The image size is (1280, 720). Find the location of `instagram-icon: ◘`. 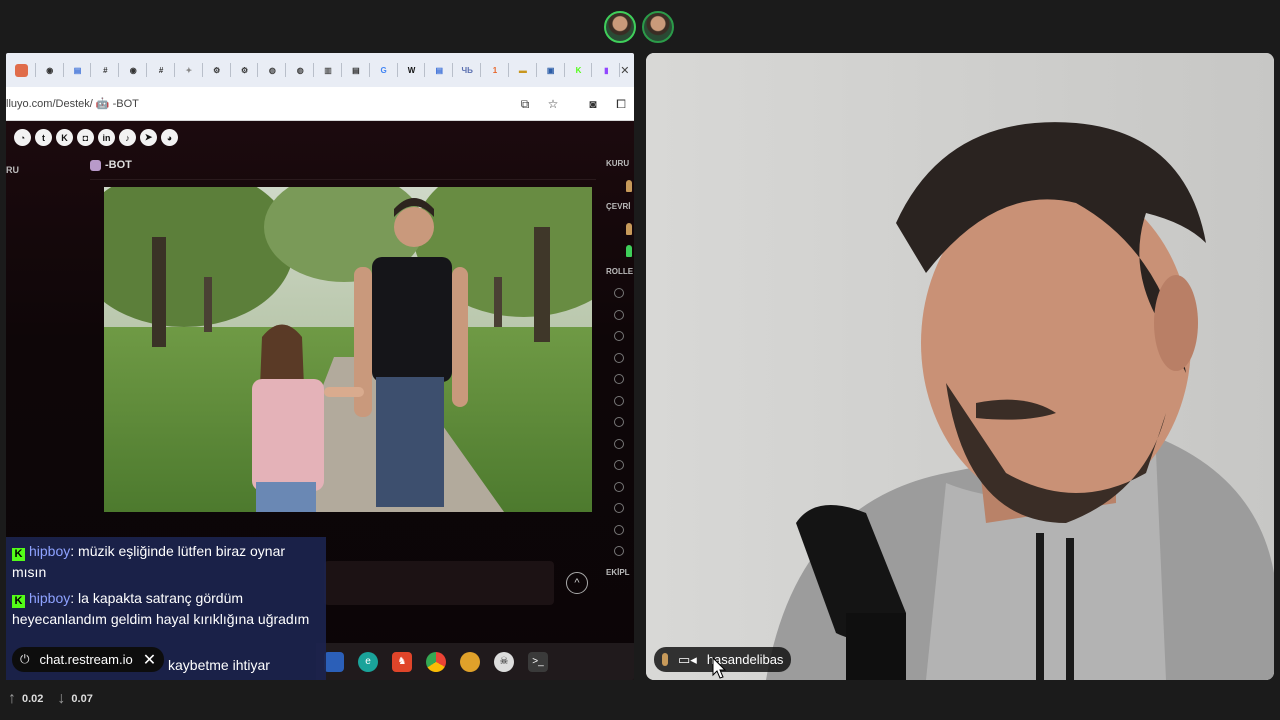

instagram-icon: ◘ is located at coordinates (85, 137).